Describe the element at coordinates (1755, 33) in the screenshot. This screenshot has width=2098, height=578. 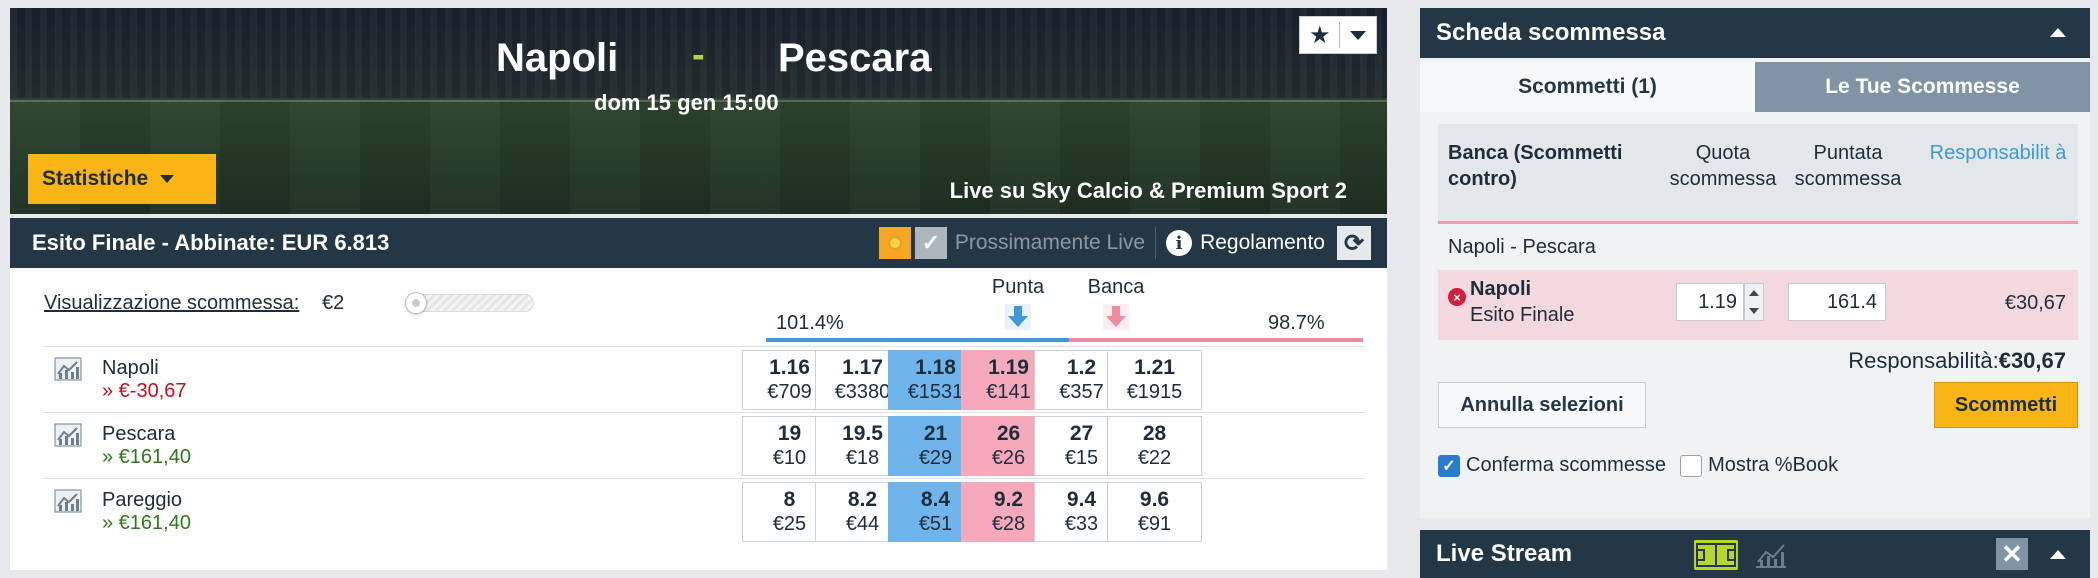
I see `betslip-header: Scheda scommessa` at that location.